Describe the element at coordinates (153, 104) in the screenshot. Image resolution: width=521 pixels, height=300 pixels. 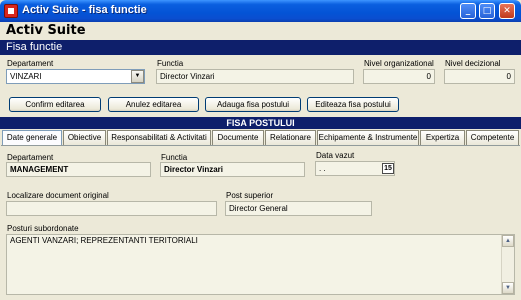
I see `cancel-edit-button: Anulez editarea` at that location.